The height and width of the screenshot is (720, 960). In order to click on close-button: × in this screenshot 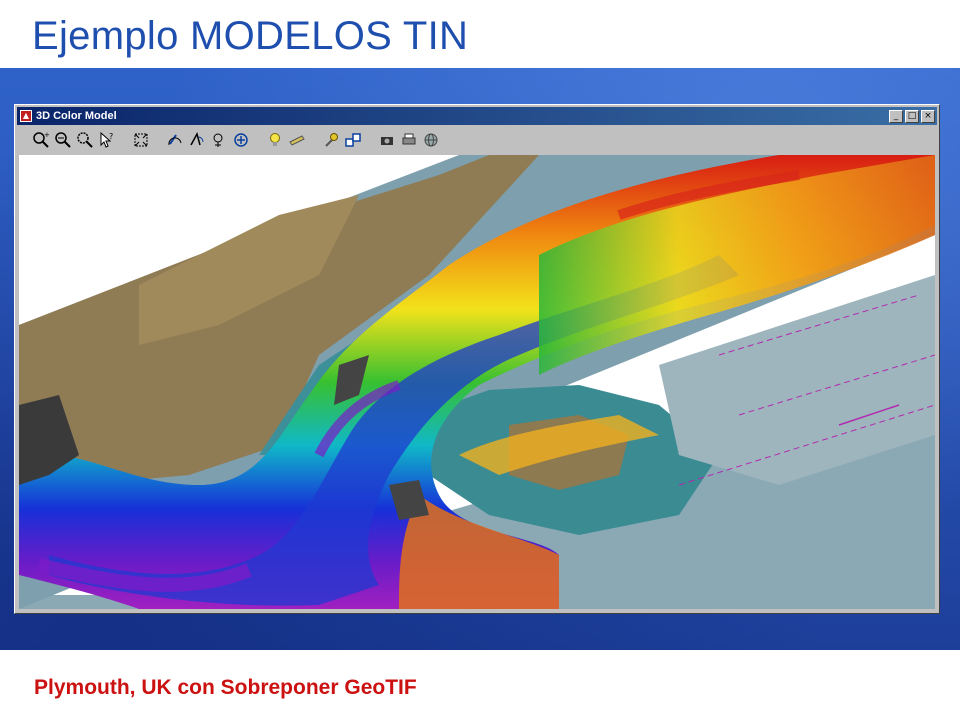, I will do `click(928, 116)`.